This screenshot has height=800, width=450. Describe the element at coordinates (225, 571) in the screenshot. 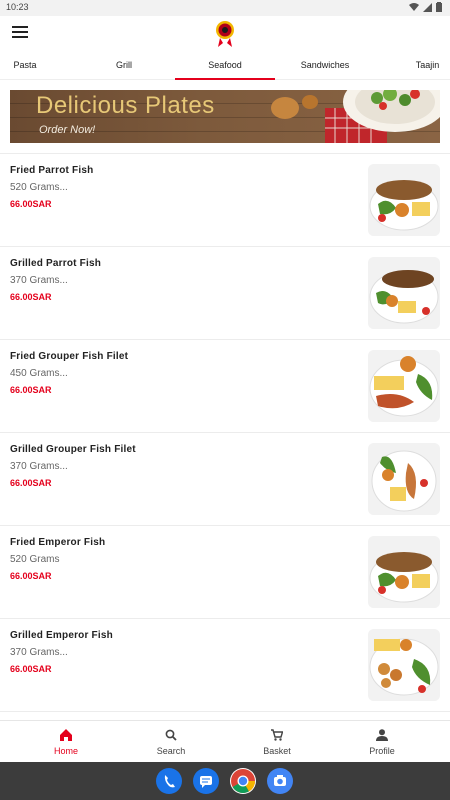

I see `menu-item-fried-emperor-fish: Fried Emperor Fish 520 Grams 66.00SAR` at that location.